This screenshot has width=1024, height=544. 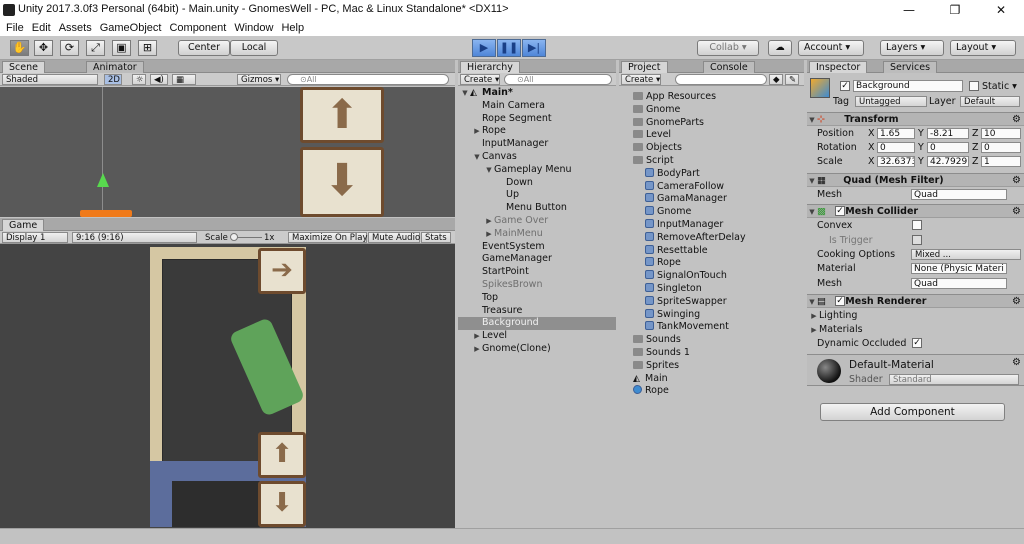 What do you see at coordinates (436, 237) in the screenshot?
I see `stats-toggle: Stats` at bounding box center [436, 237].